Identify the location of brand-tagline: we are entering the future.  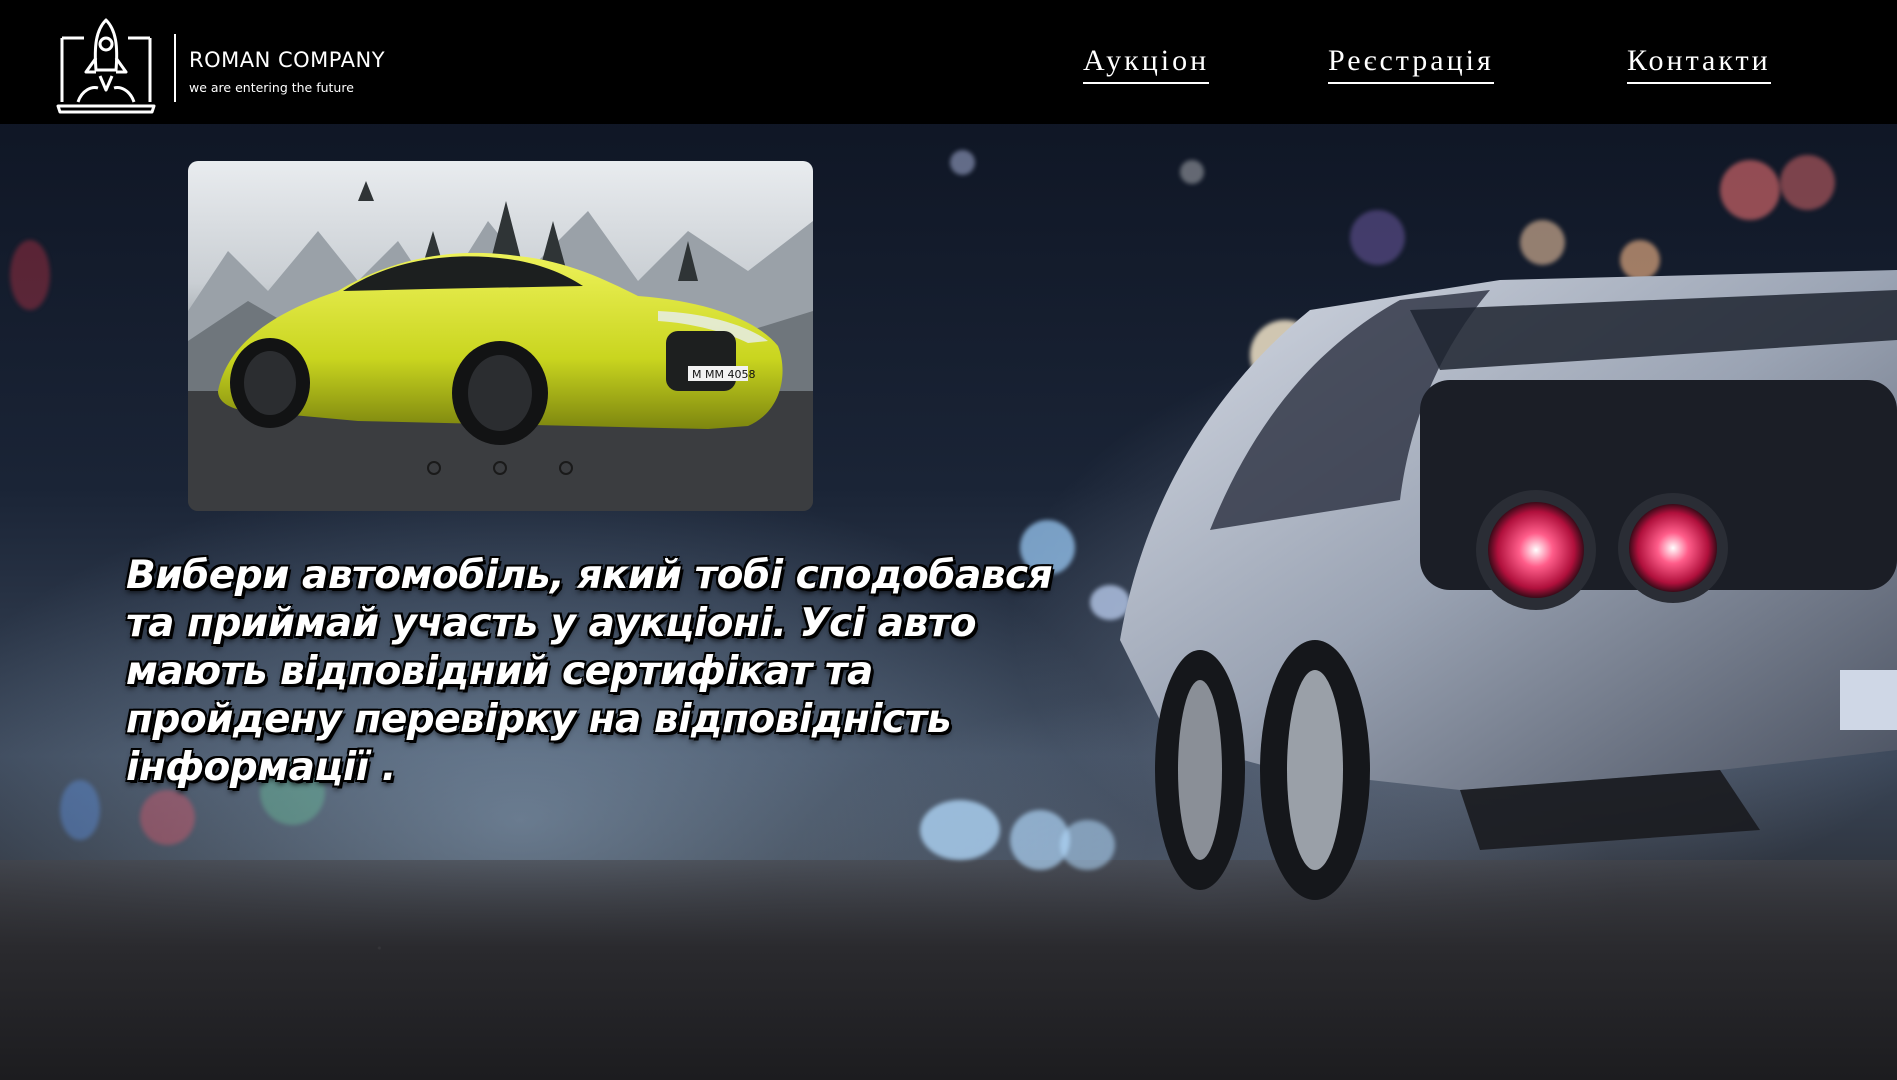
(271, 87).